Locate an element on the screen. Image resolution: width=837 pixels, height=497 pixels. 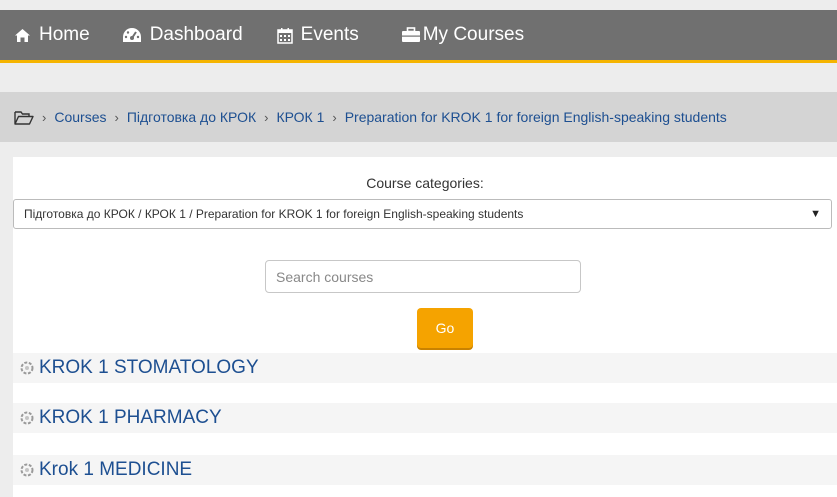
folder-open-icon is located at coordinates (24, 117).